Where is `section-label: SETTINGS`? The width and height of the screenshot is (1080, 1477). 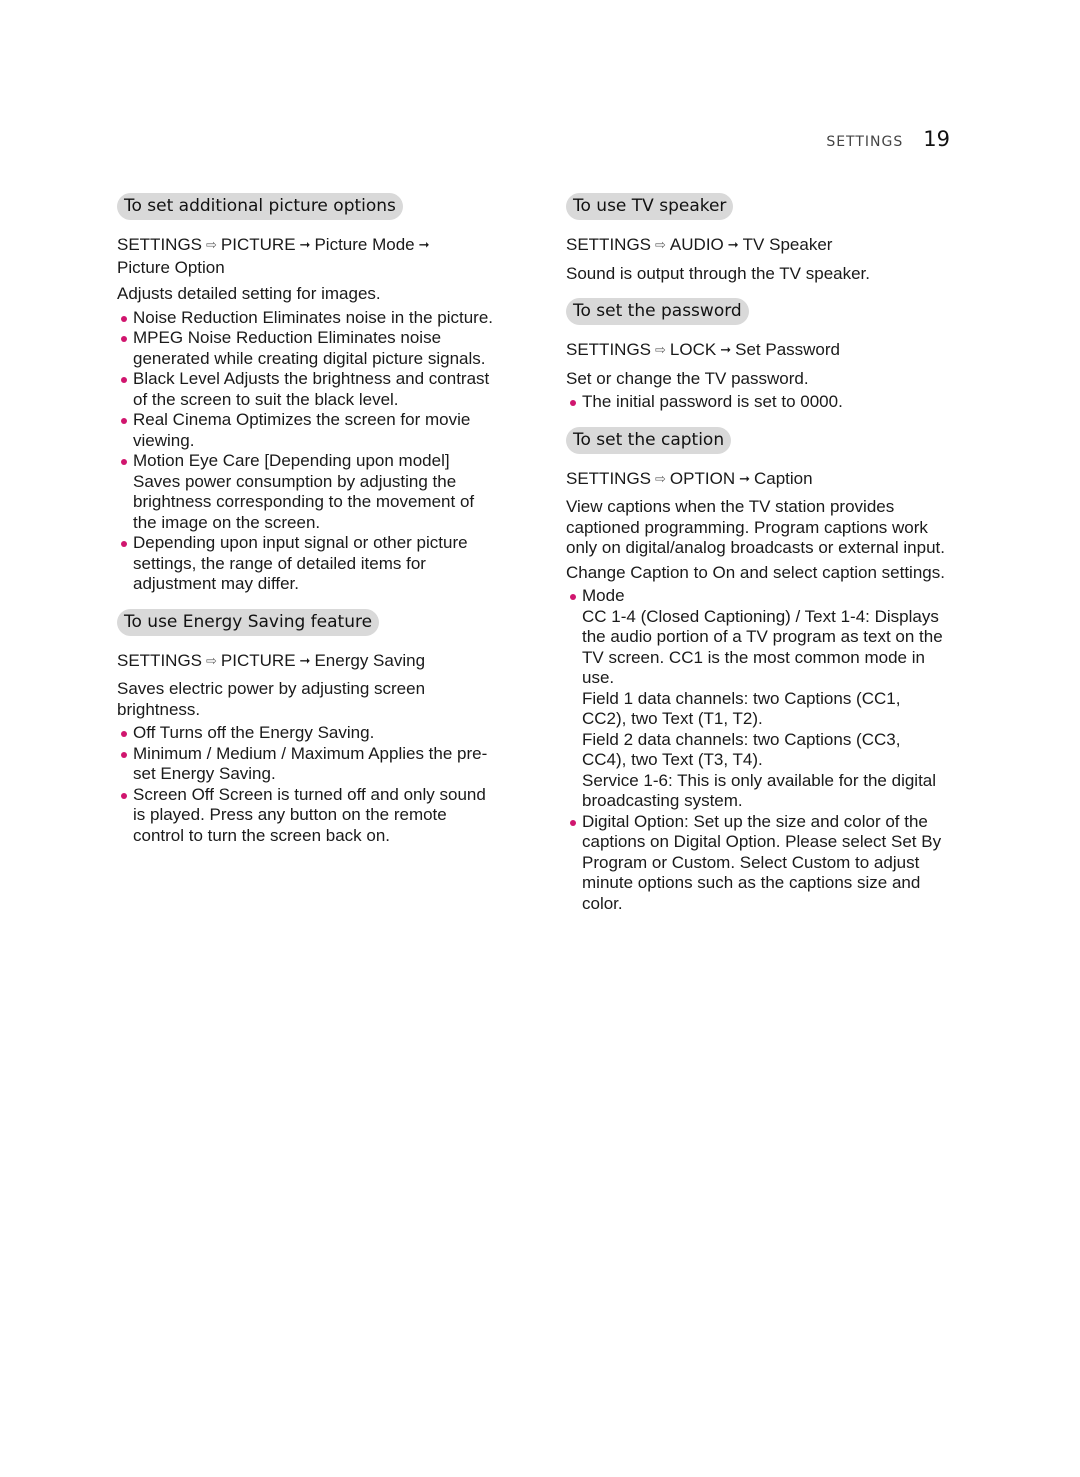 section-label: SETTINGS is located at coordinates (865, 142).